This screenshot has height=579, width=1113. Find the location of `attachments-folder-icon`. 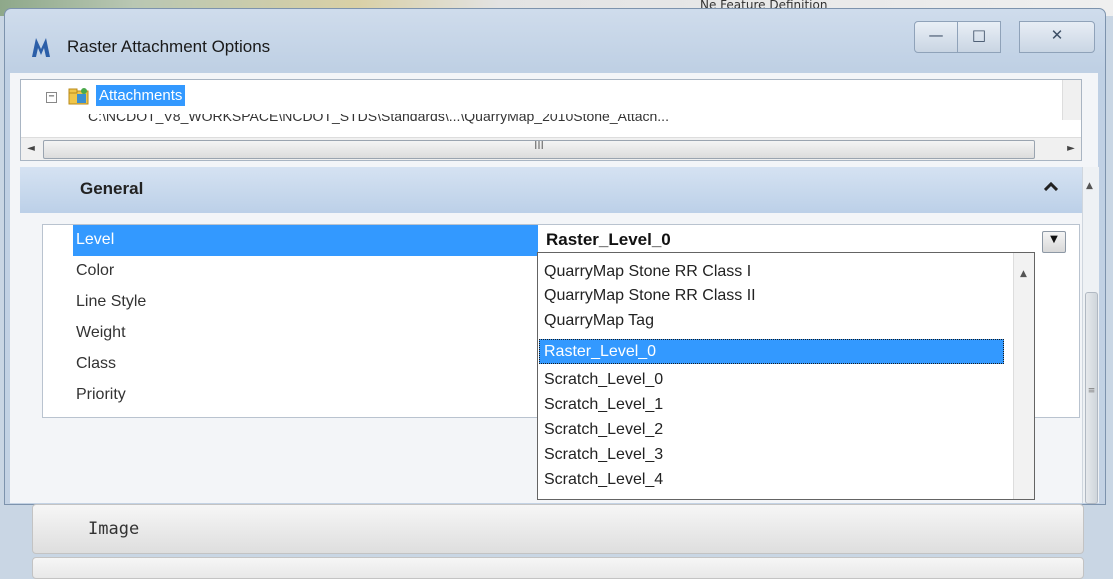

attachments-folder-icon is located at coordinates (78, 96).